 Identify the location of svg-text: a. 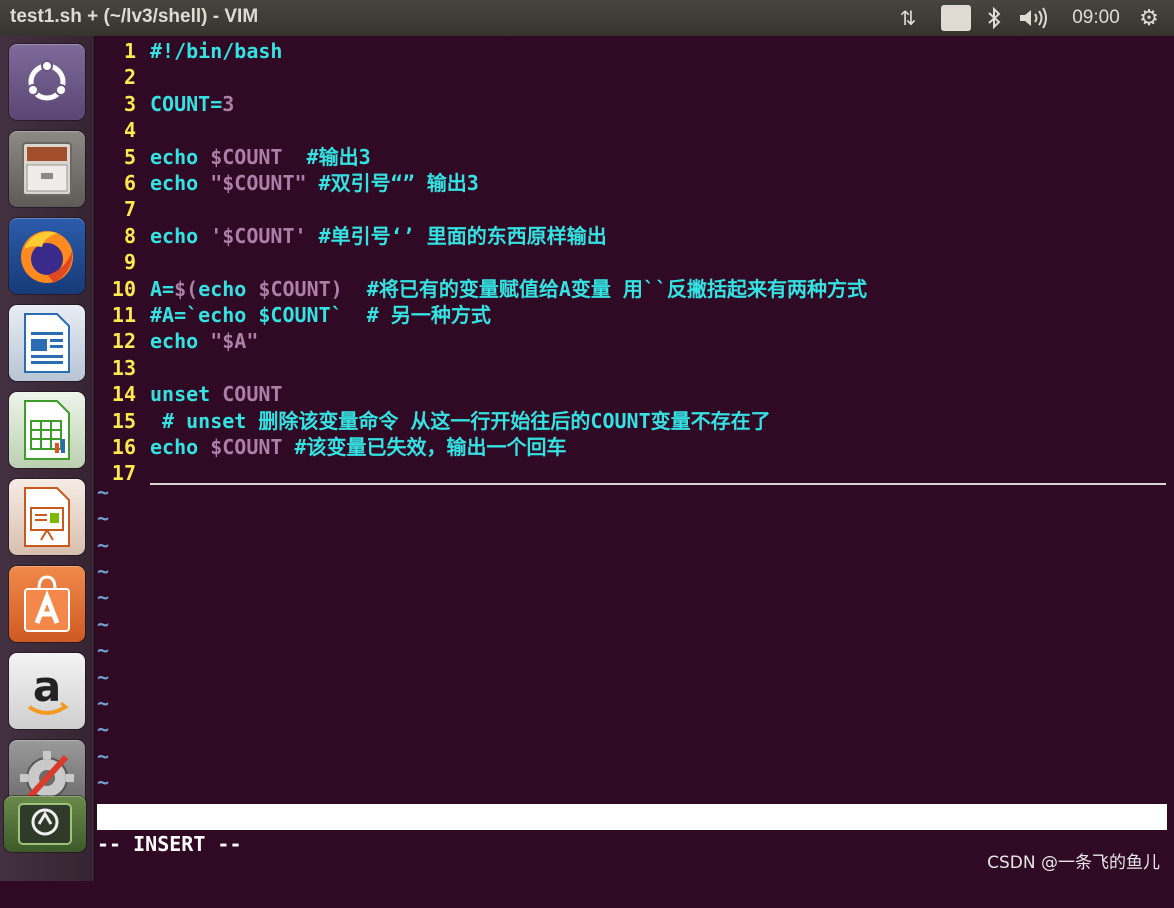
(47, 686).